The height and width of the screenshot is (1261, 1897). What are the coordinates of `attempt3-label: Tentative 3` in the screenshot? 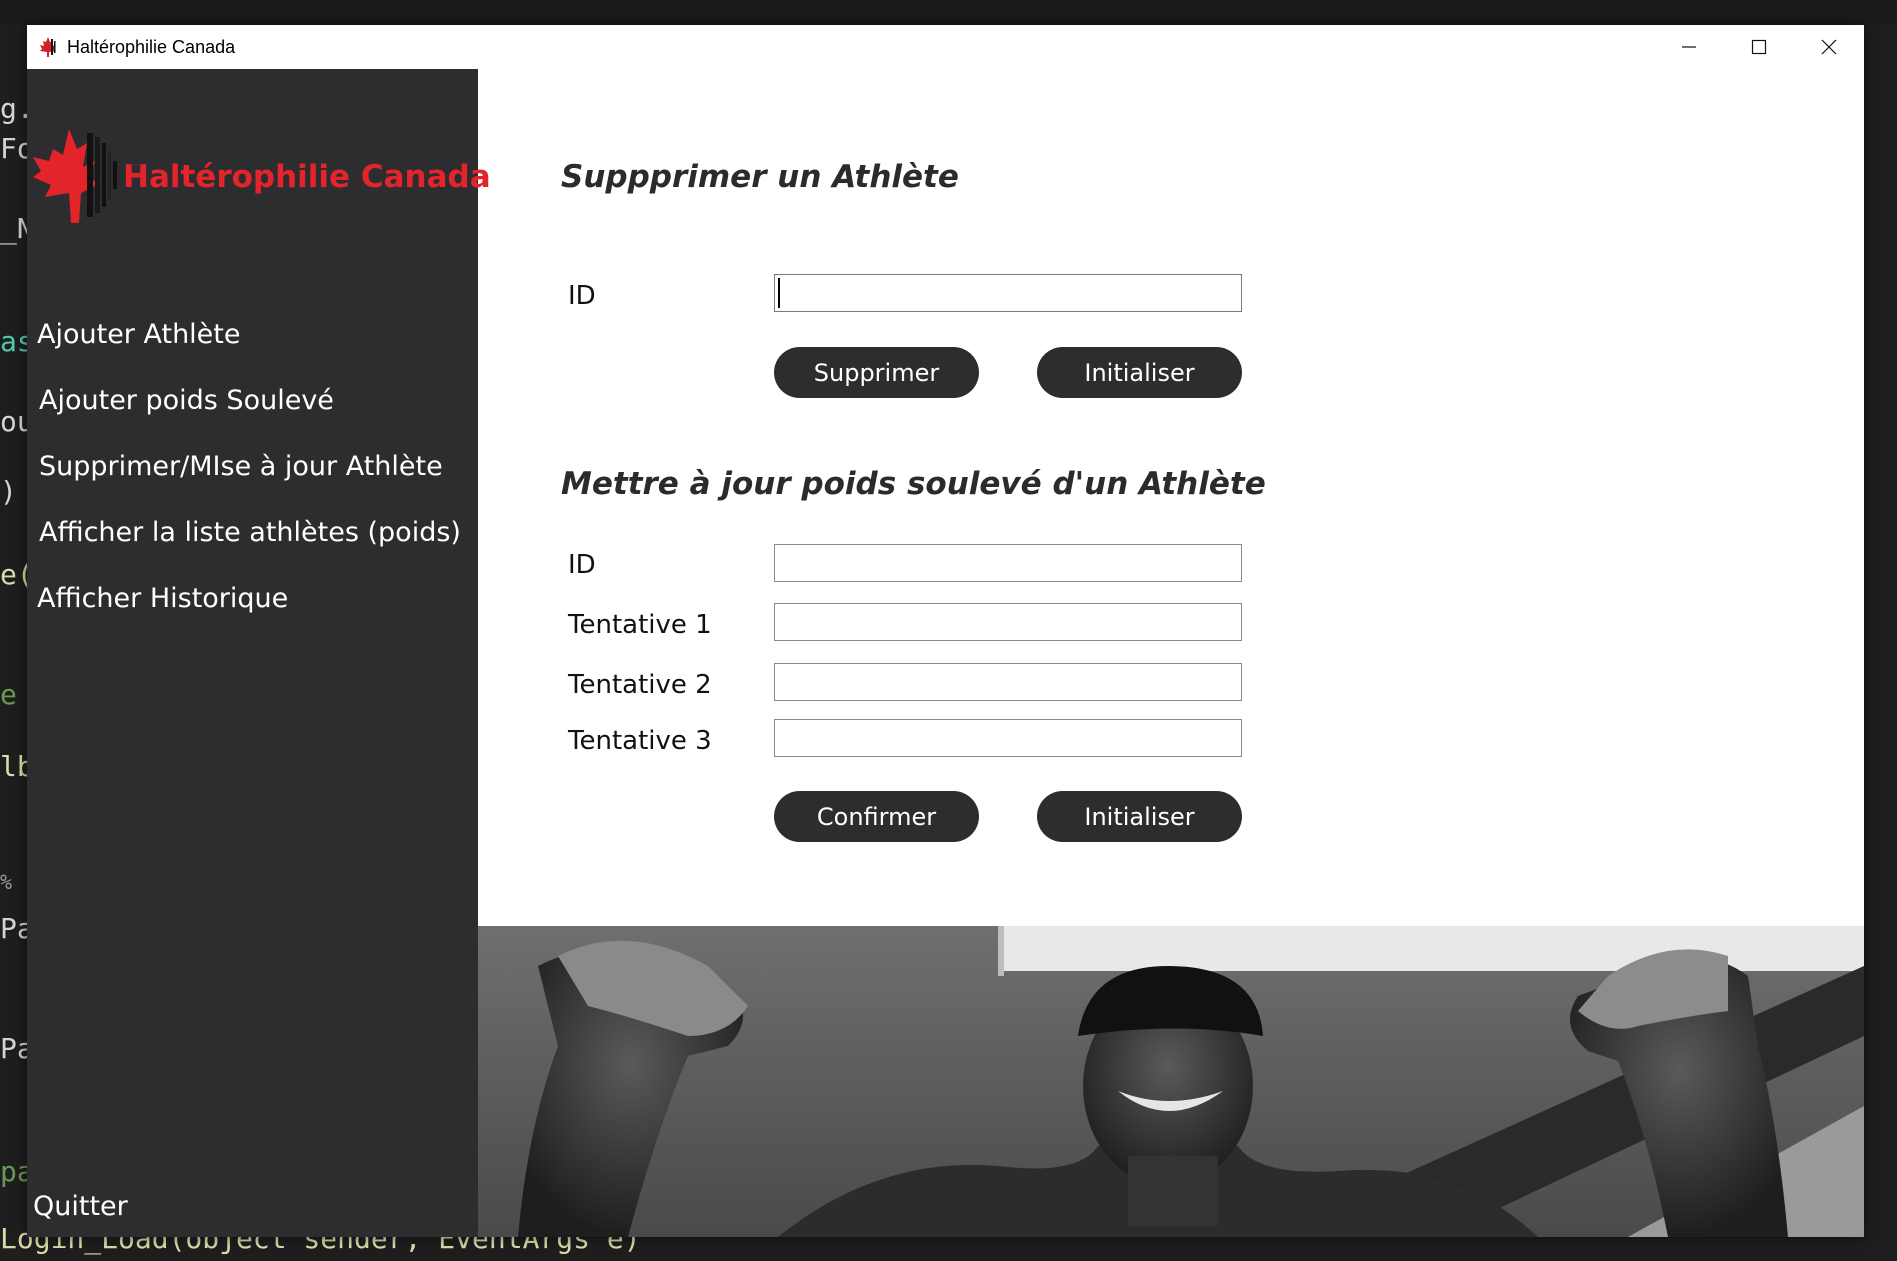 It's located at (640, 741).